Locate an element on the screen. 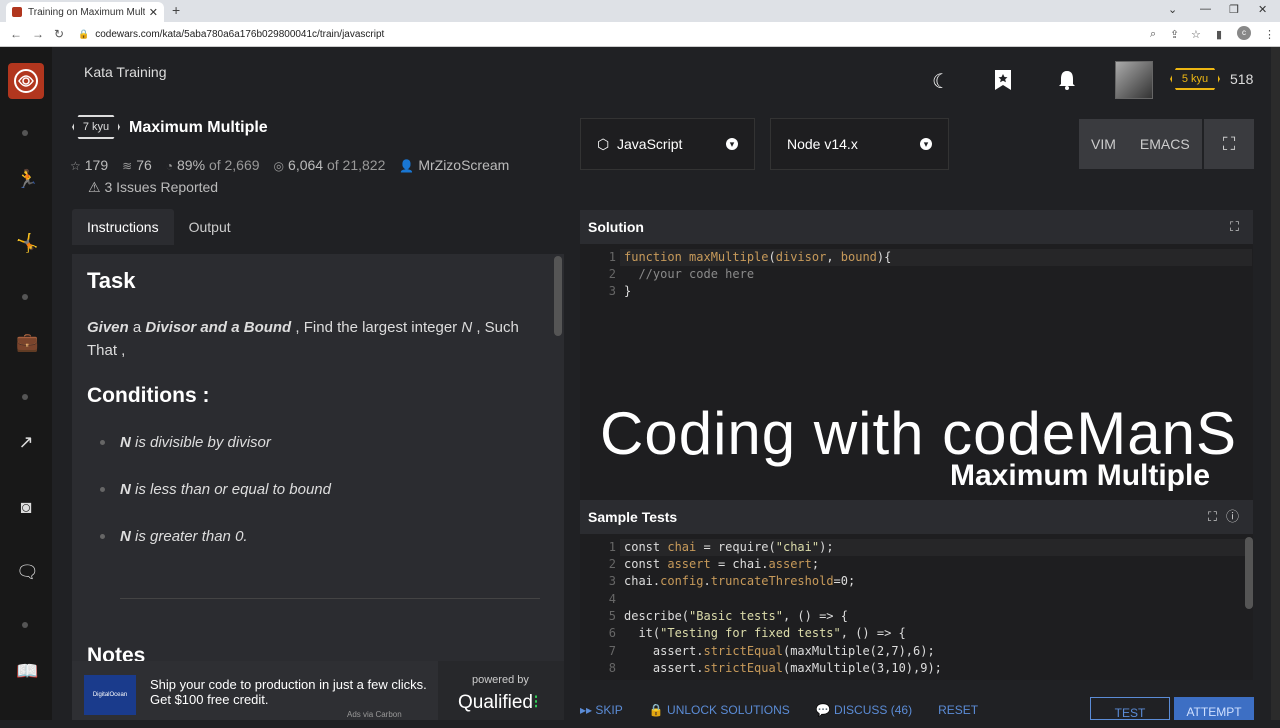 This screenshot has height=728, width=1280. sample-tests-header: Sample Tests ⛶ ⓘ is located at coordinates (916, 517).